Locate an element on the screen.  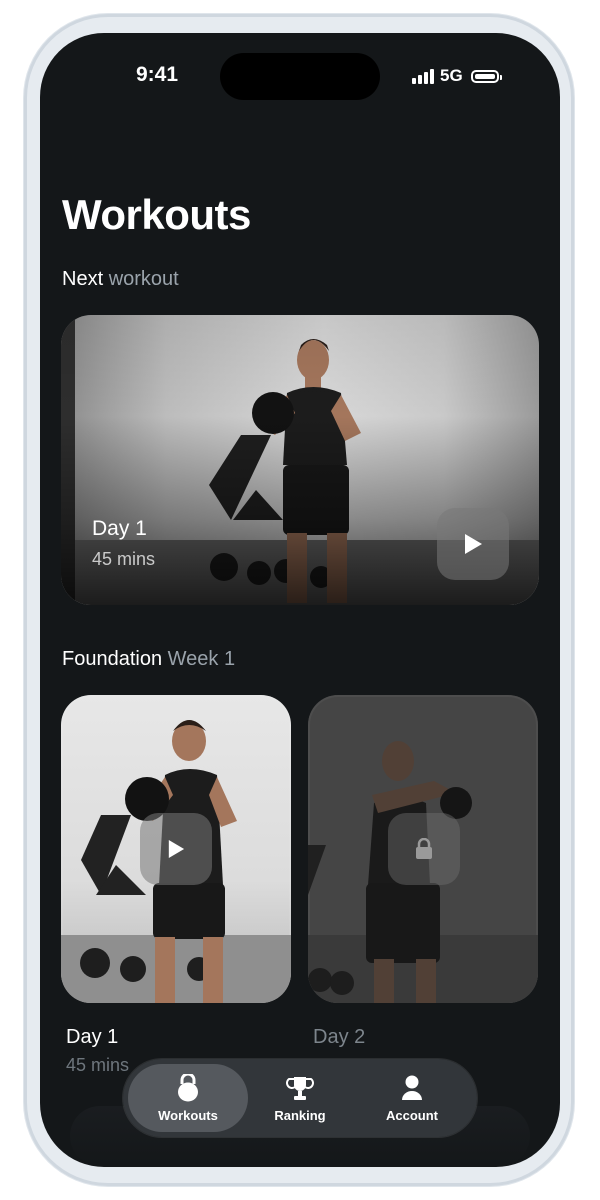
tab-ranking: Ranking is located at coordinates (300, 1098).